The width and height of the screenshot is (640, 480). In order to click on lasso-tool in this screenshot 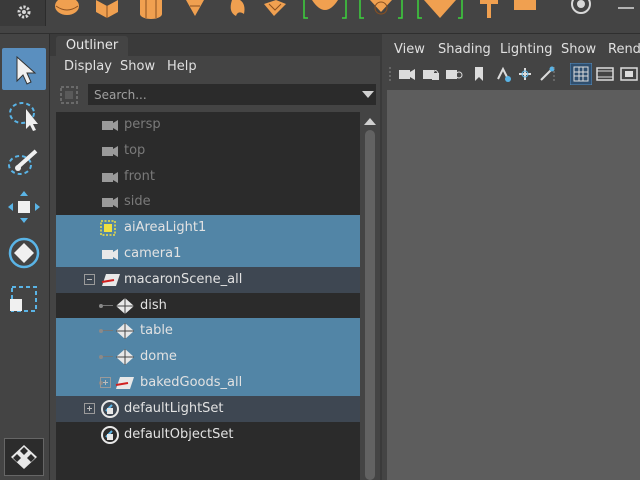, I will do `click(24, 115)`.